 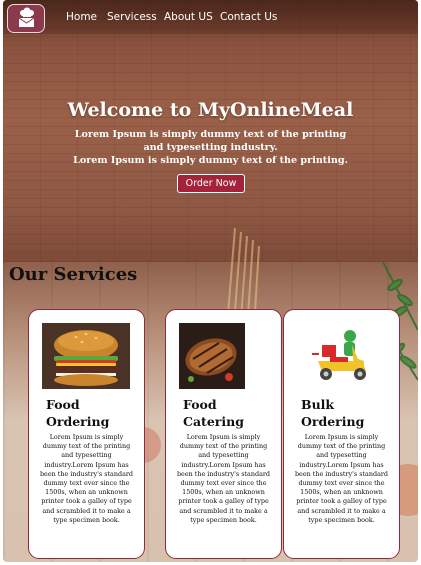 What do you see at coordinates (212, 356) in the screenshot?
I see `grilled-meat-image` at bounding box center [212, 356].